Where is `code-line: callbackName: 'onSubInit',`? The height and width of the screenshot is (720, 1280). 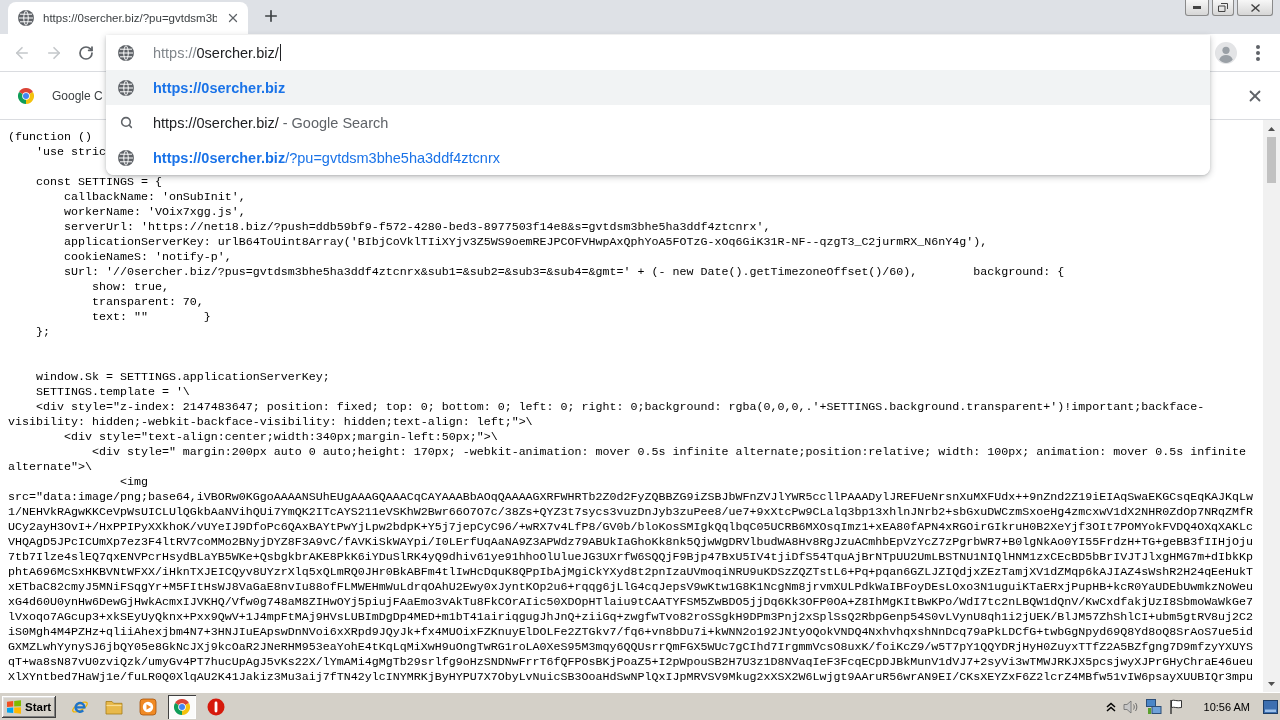
code-line: callbackName: 'onSubInit', is located at coordinates (154, 197).